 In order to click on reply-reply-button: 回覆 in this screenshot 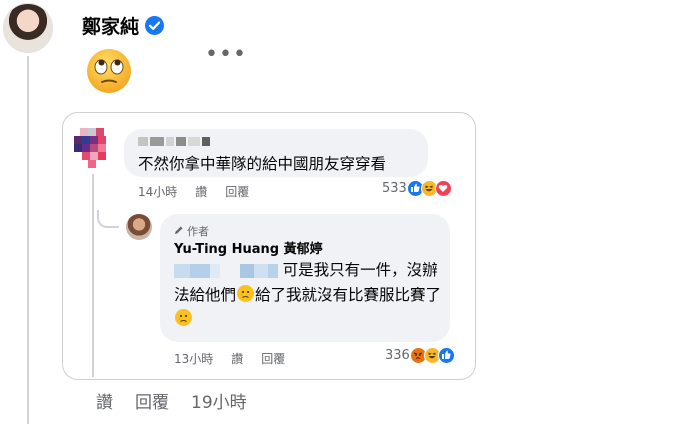, I will do `click(273, 358)`.